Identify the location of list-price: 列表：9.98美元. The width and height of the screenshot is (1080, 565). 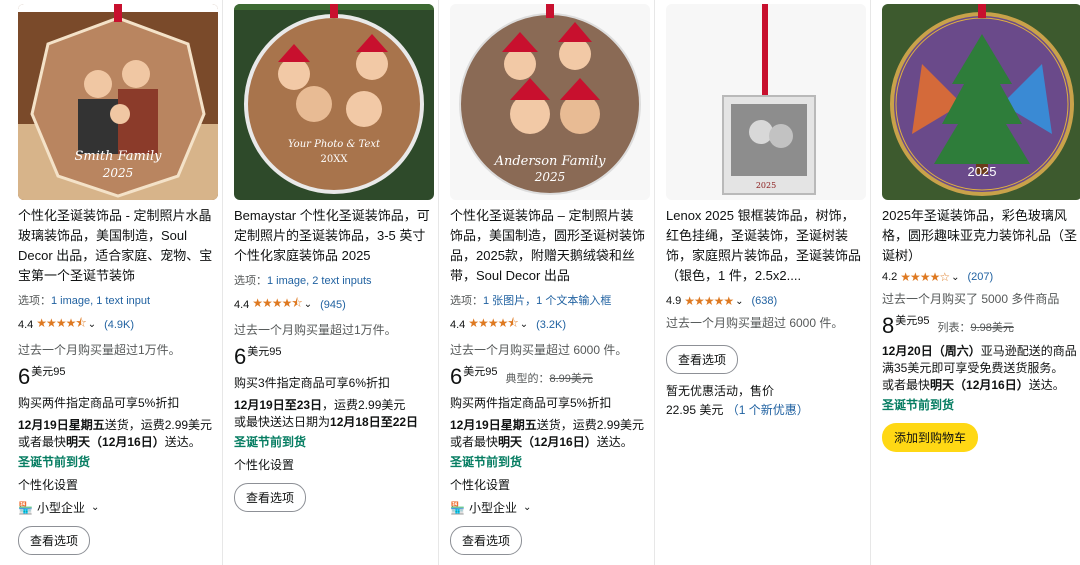
(976, 327).